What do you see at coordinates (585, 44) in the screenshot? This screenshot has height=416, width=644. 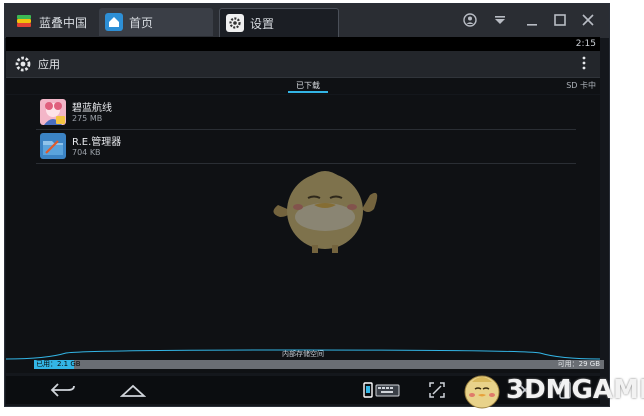 I see `status-time: 2:15` at bounding box center [585, 44].